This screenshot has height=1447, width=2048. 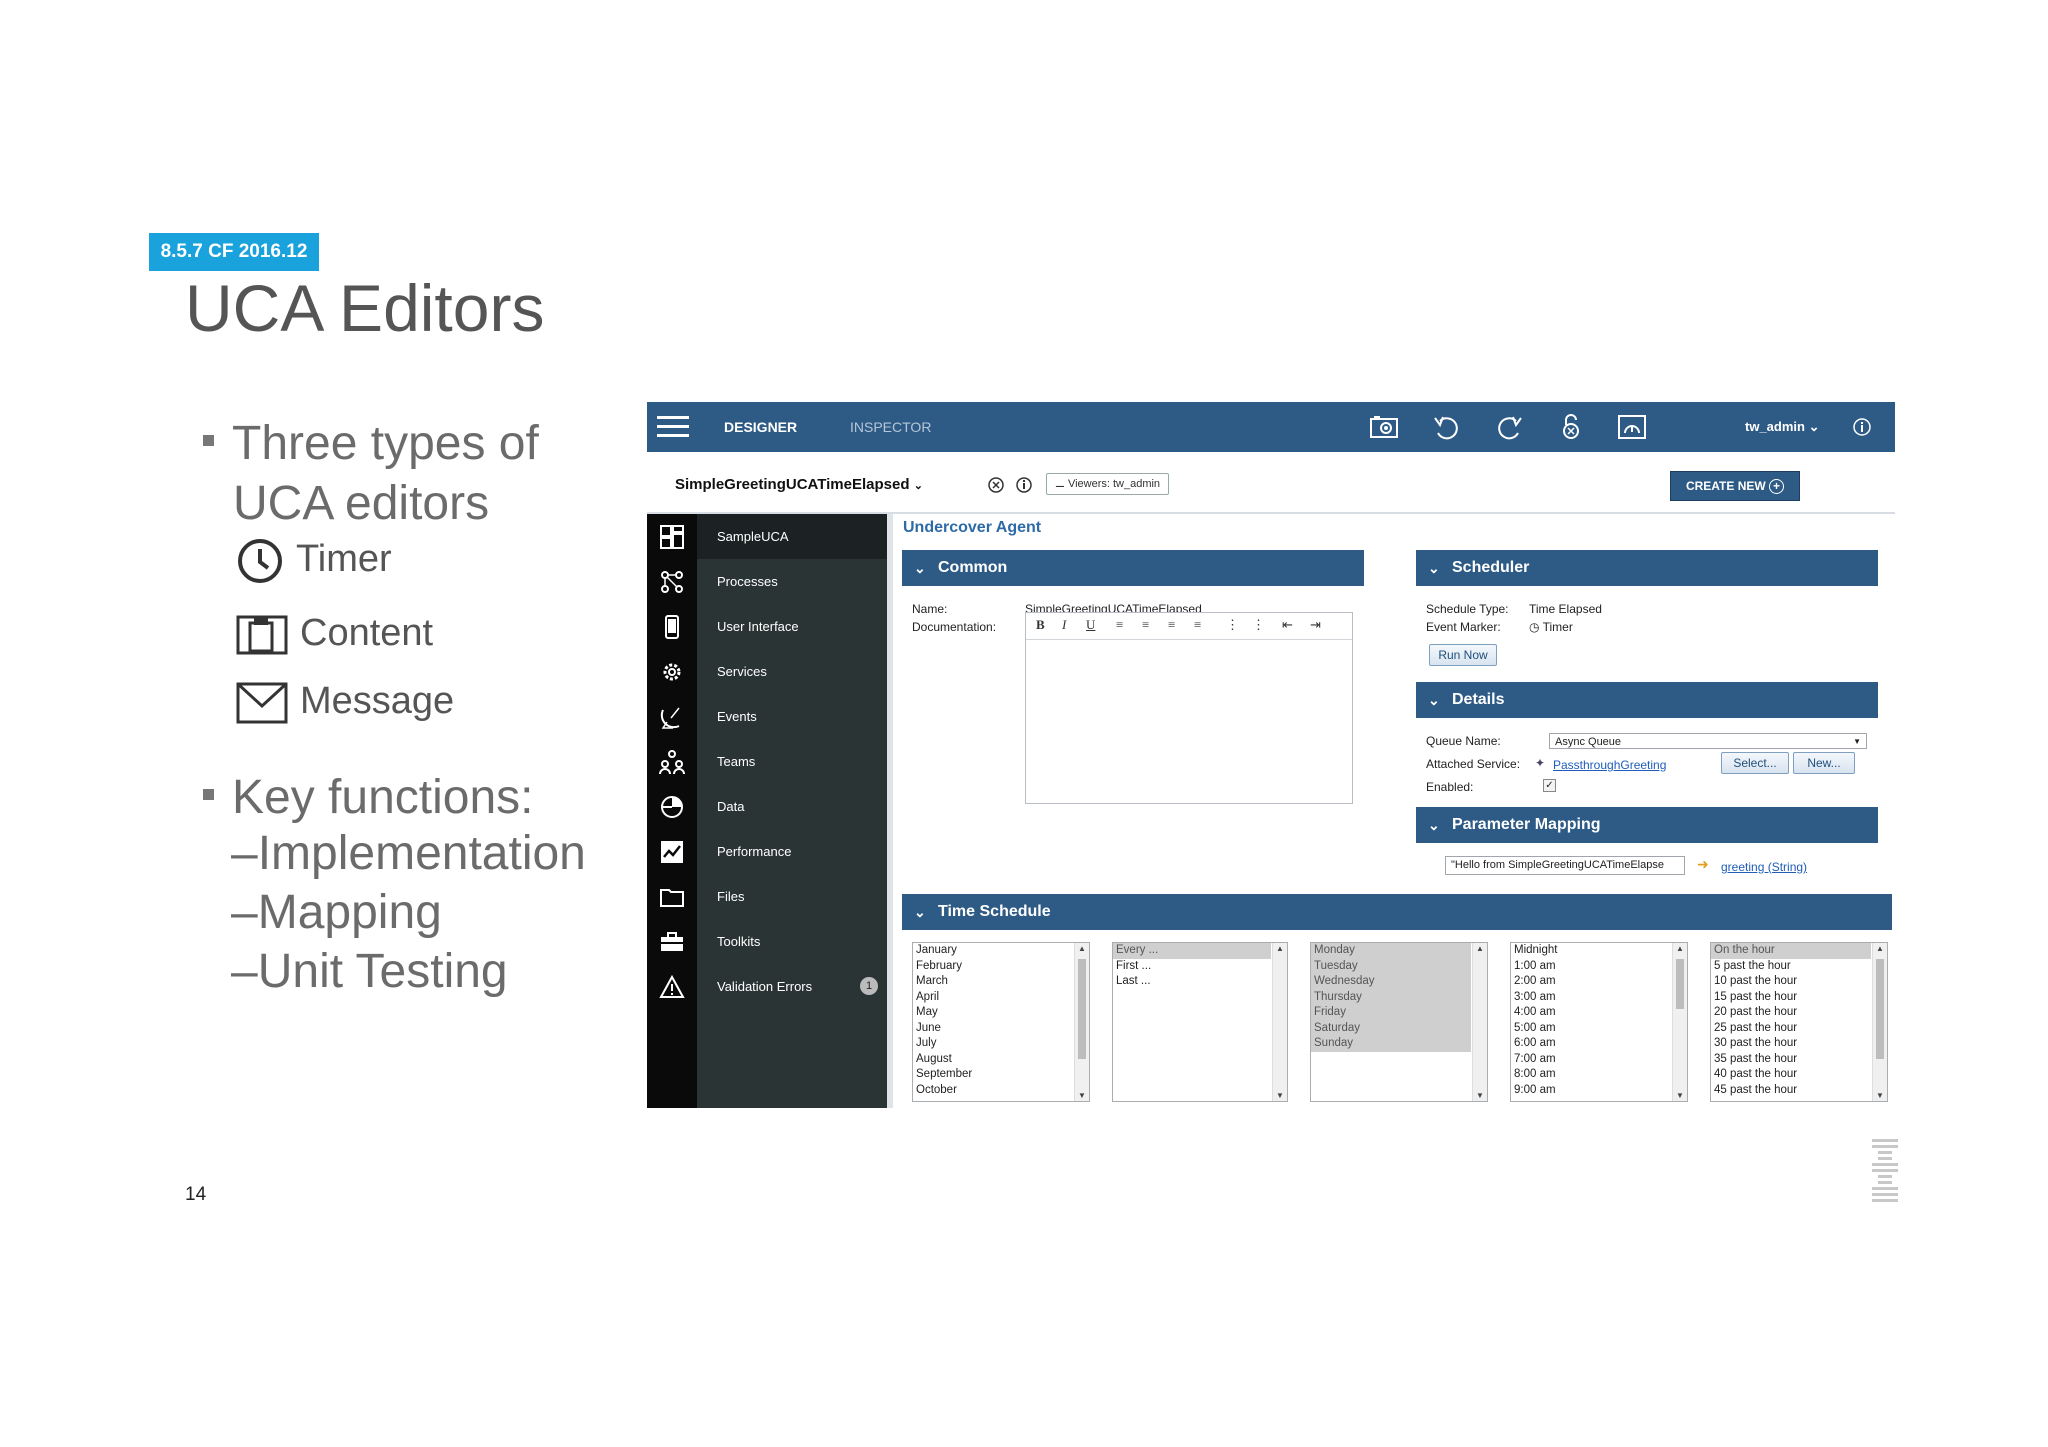 I want to click on process-flow-icon, so click(x=672, y=582).